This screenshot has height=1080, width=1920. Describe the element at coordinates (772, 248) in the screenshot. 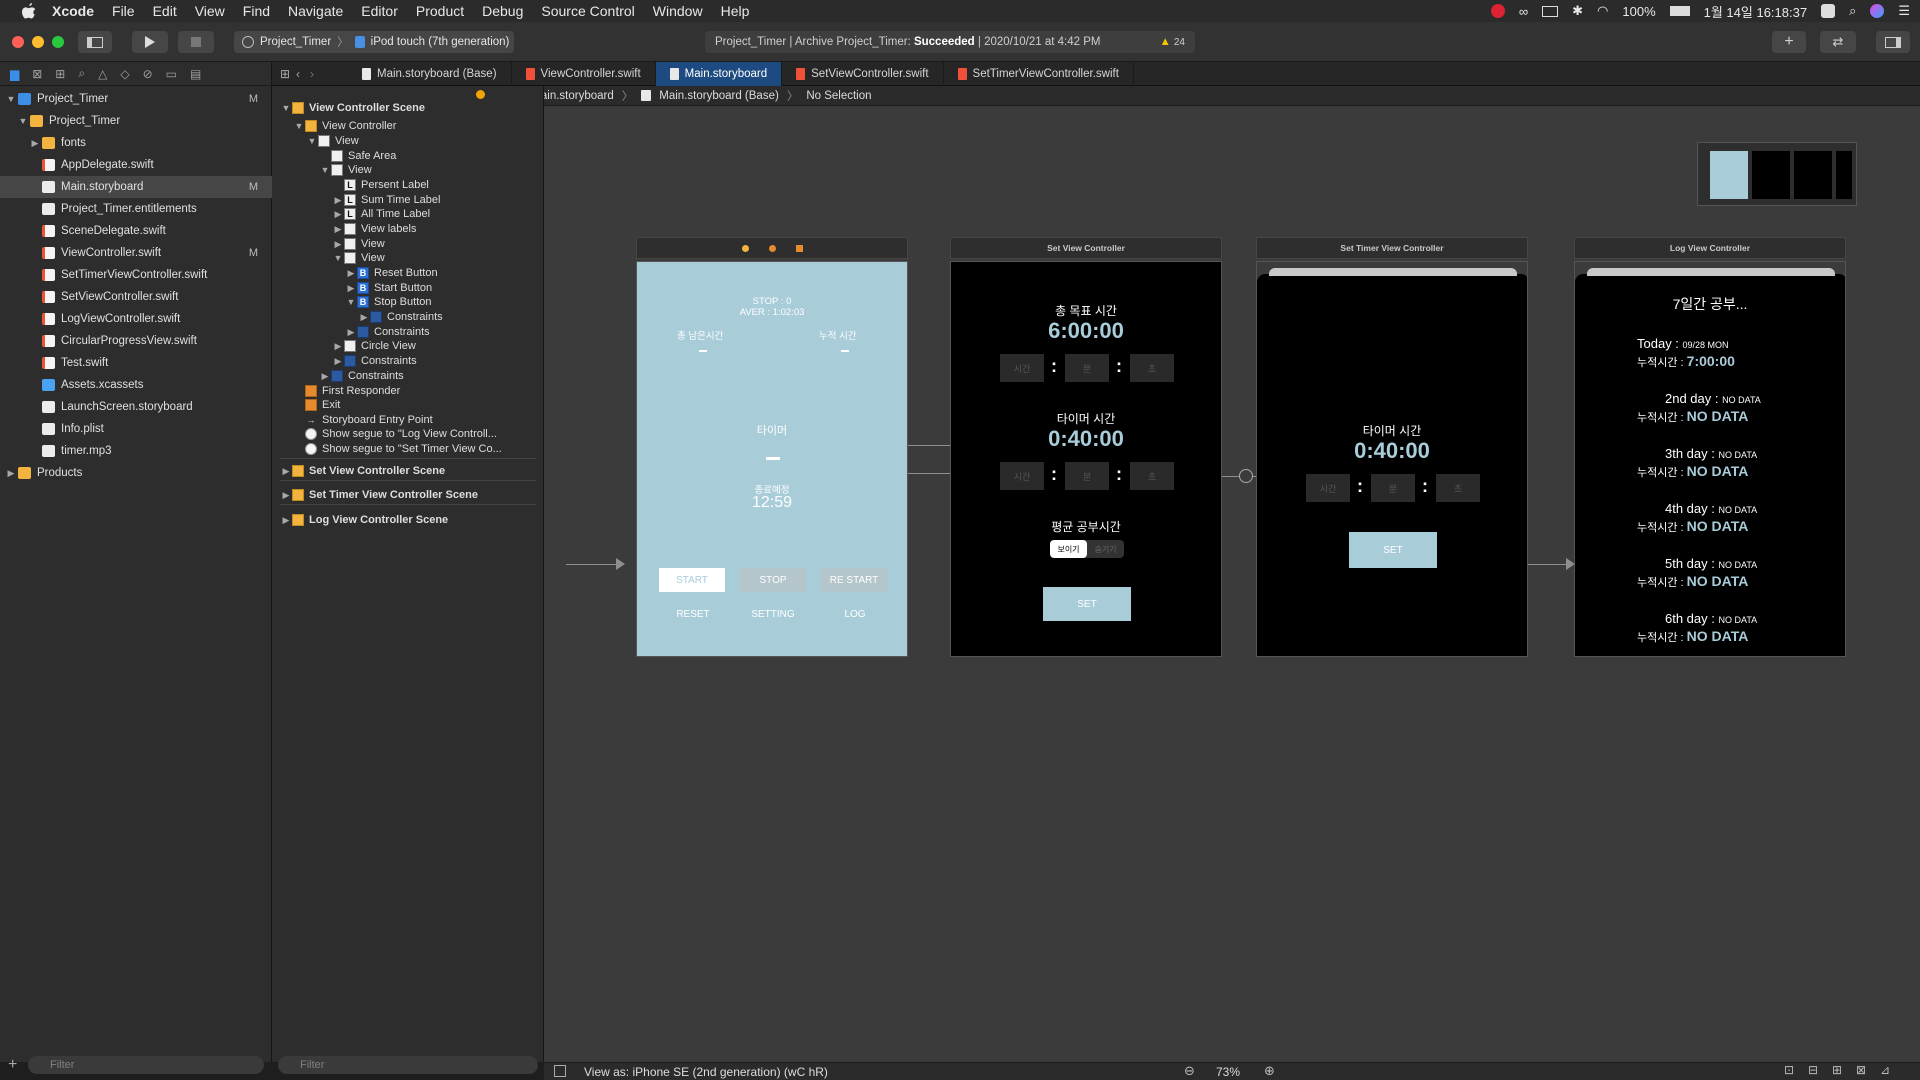

I see `main-scene-header` at that location.